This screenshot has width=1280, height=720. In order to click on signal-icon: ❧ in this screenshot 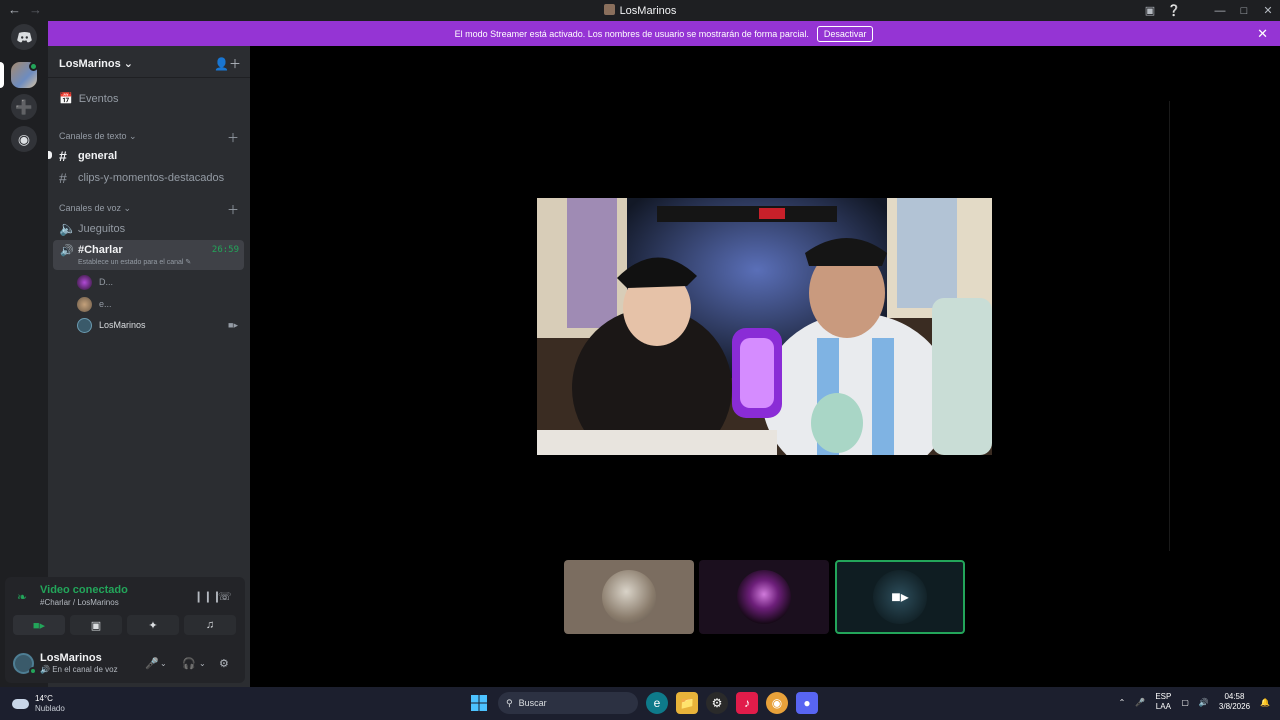, I will do `click(22, 597)`.